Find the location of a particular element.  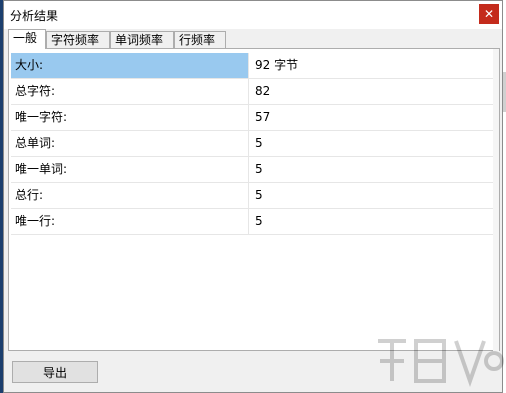

tab-word-frequency: 单词频率 is located at coordinates (142, 39).